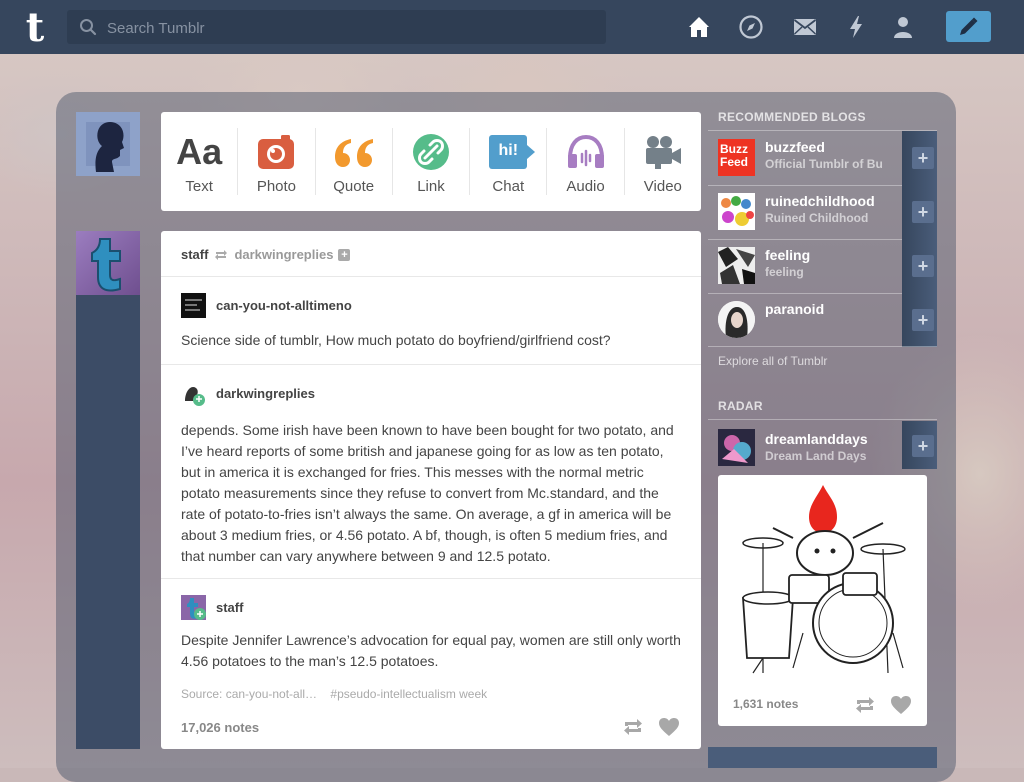 This screenshot has height=782, width=1024. I want to click on account-icon, so click(903, 27).